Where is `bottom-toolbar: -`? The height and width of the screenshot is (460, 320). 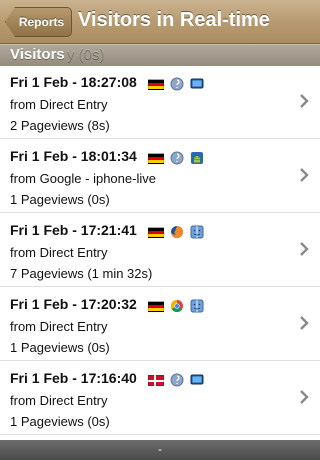 bottom-toolbar: - is located at coordinates (160, 450).